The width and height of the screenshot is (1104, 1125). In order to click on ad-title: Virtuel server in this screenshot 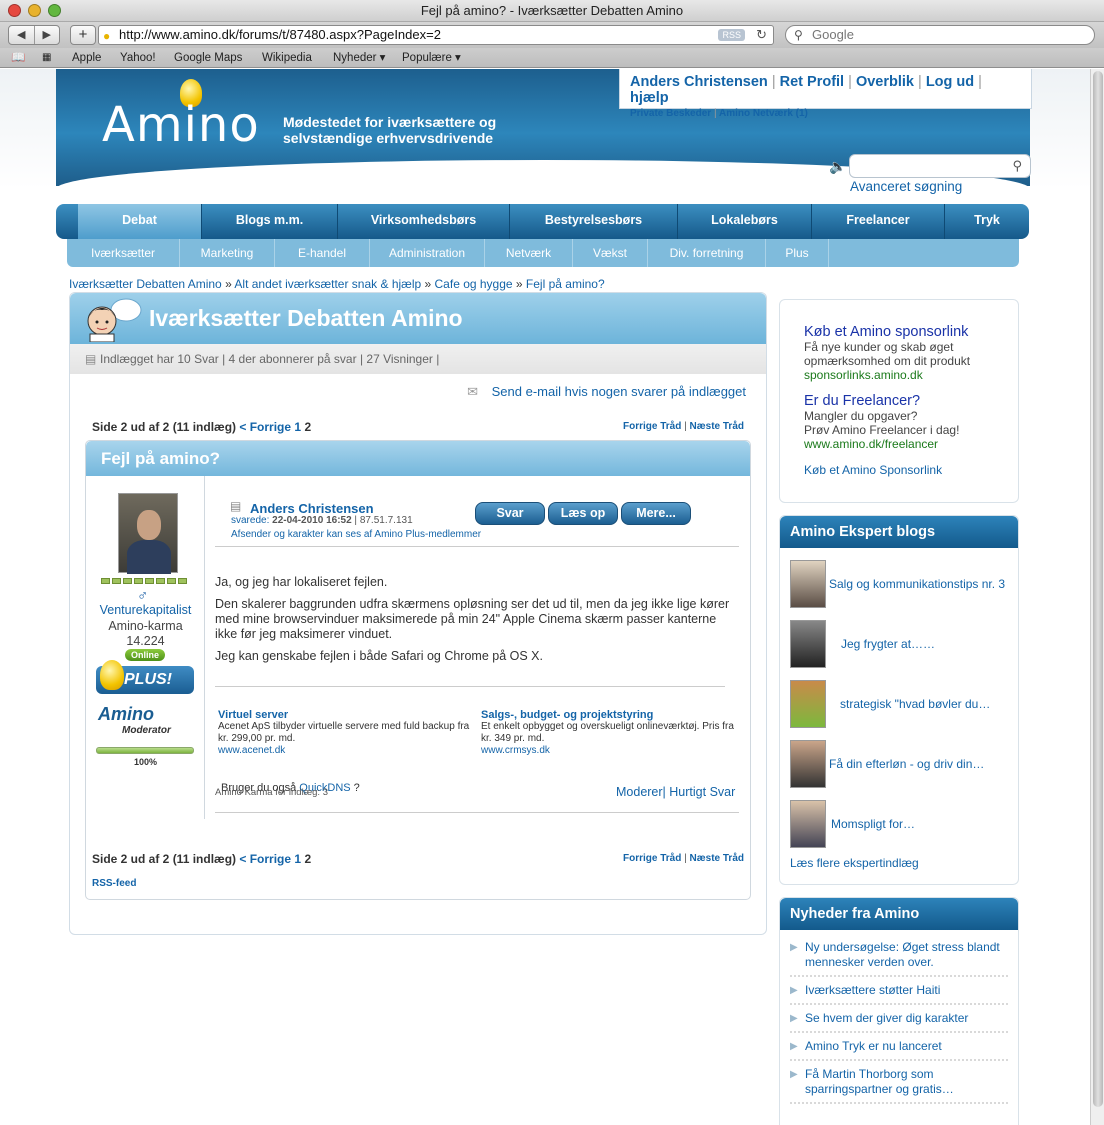, I will do `click(348, 715)`.